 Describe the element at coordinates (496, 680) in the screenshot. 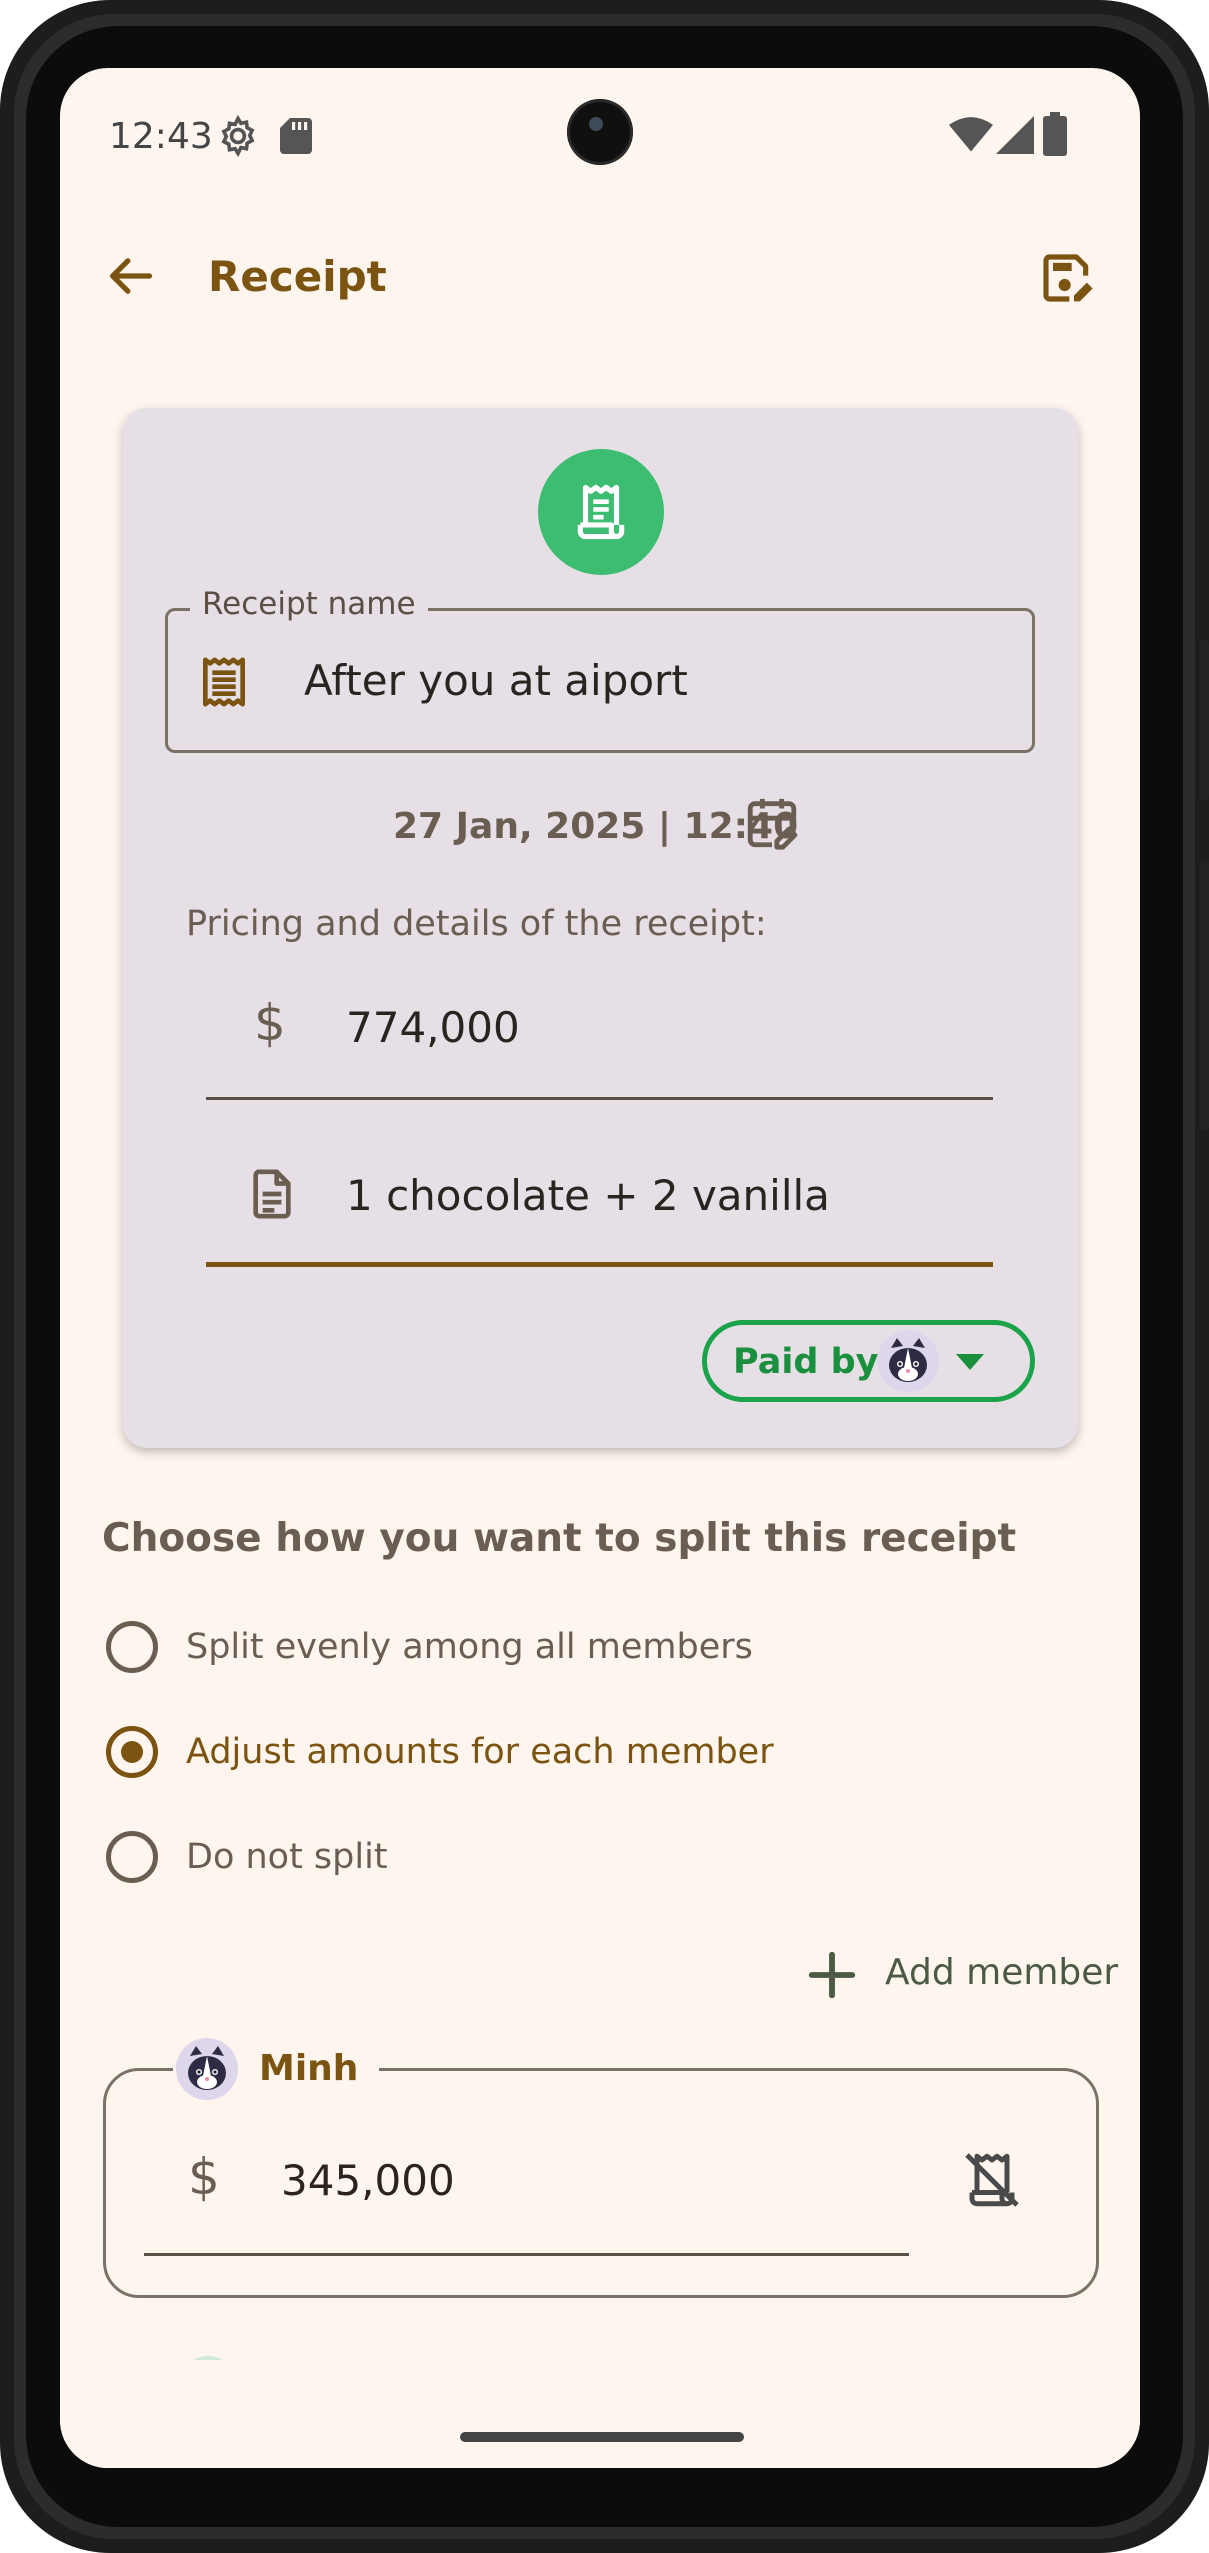

I see `receipt-name-input: After you at aiport` at that location.